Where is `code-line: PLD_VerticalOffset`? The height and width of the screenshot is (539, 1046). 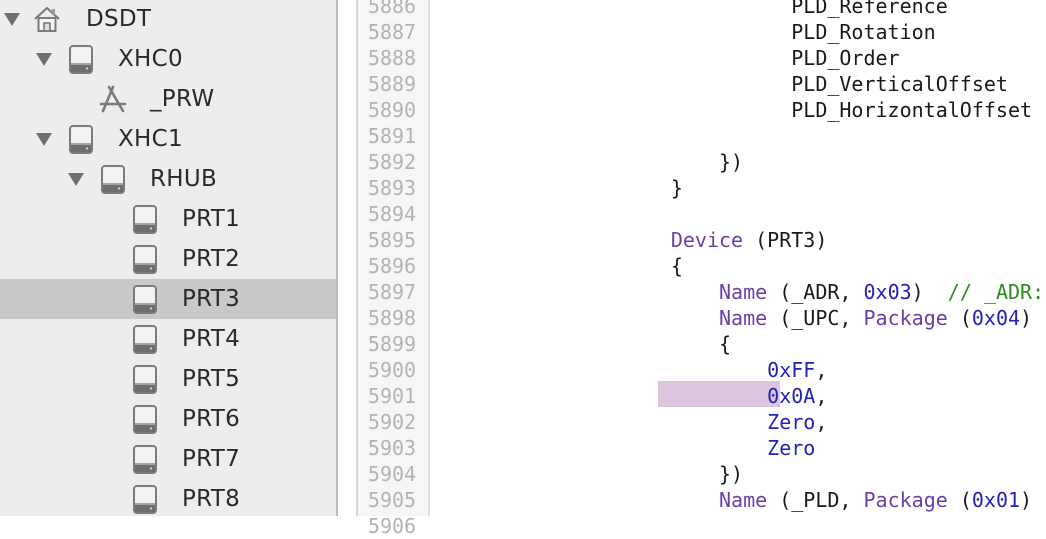 code-line: PLD_VerticalOffset is located at coordinates (719, 84).